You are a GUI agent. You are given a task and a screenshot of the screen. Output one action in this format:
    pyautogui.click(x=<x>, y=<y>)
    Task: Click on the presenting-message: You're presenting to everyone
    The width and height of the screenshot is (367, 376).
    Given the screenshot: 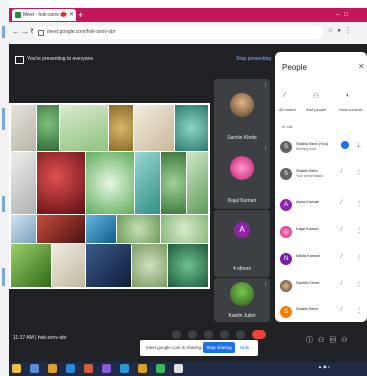 What is the action you would take?
    pyautogui.click(x=60, y=59)
    